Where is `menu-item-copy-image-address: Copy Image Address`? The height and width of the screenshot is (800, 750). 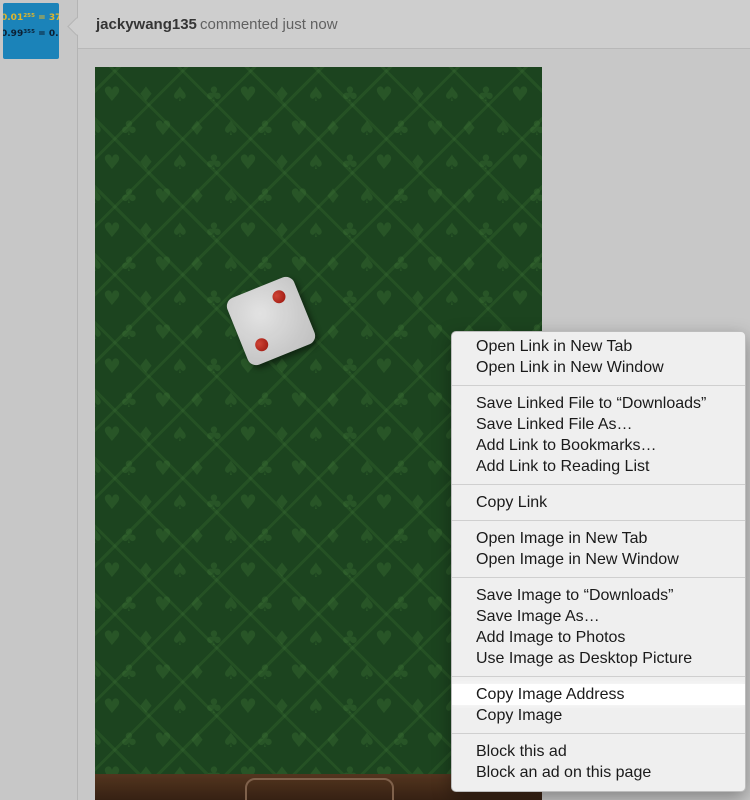
menu-item-copy-image-address: Copy Image Address is located at coordinates (598, 694).